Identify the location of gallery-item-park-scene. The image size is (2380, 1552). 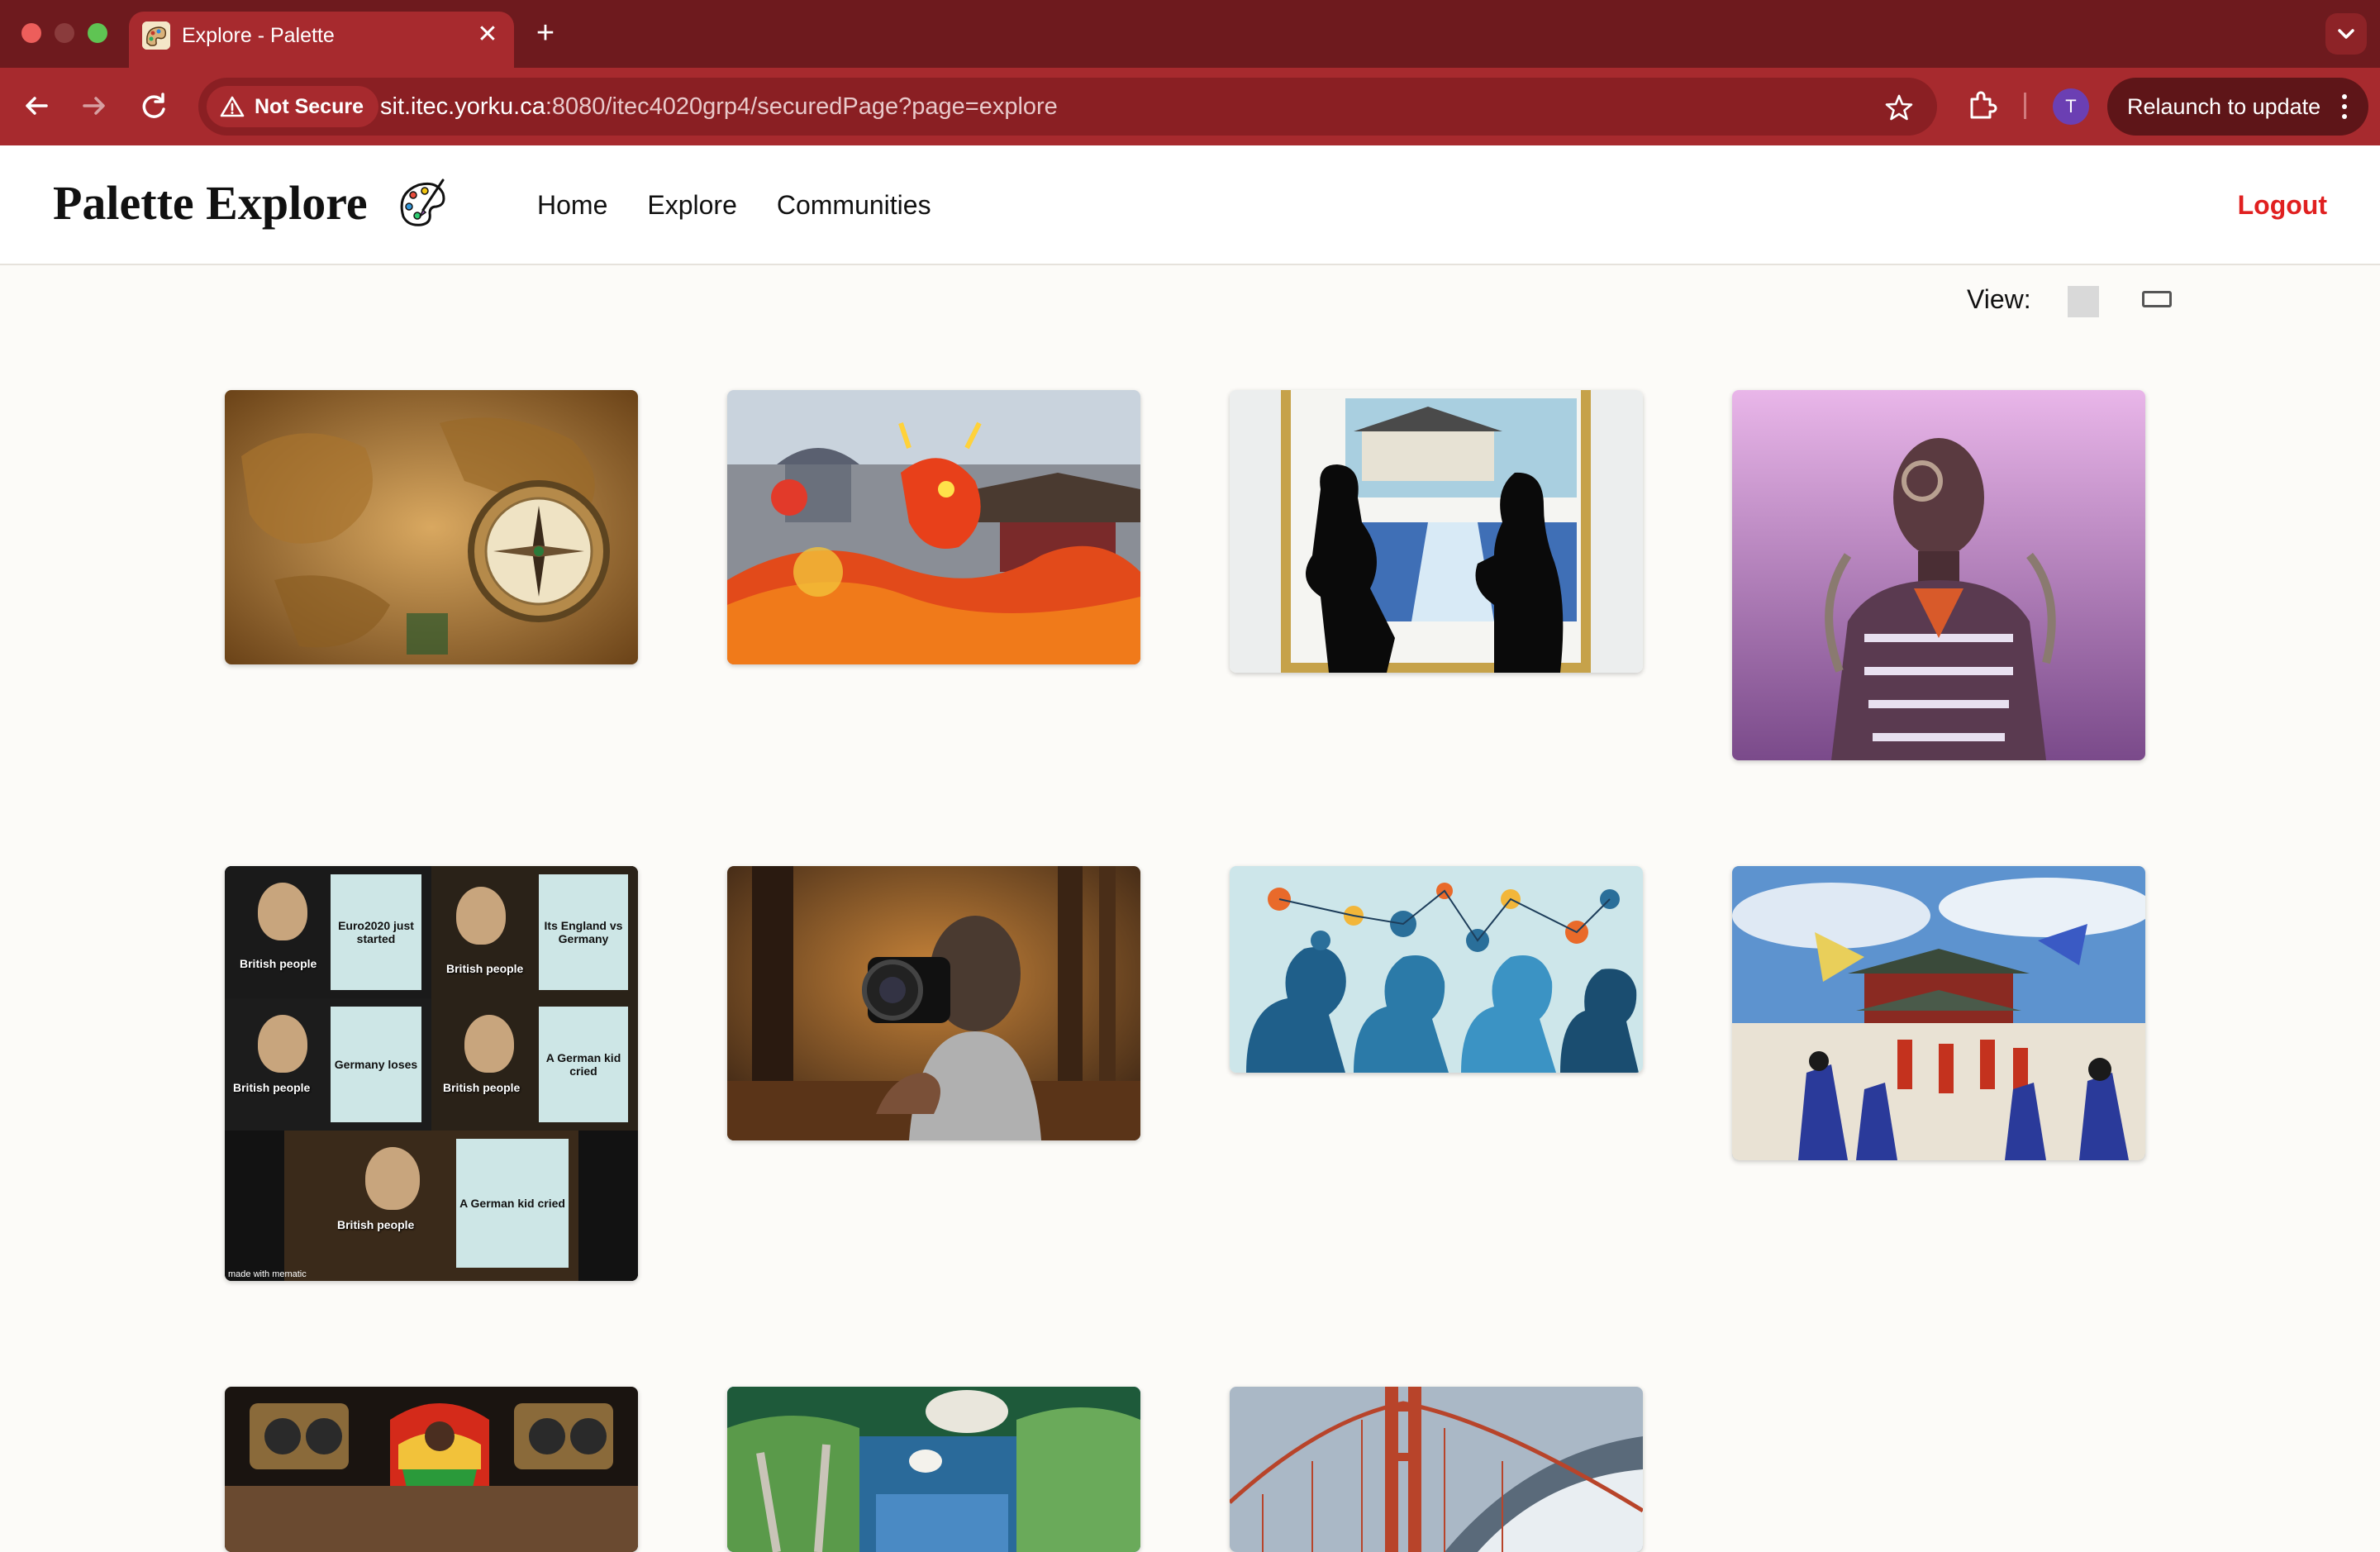
(933, 1469).